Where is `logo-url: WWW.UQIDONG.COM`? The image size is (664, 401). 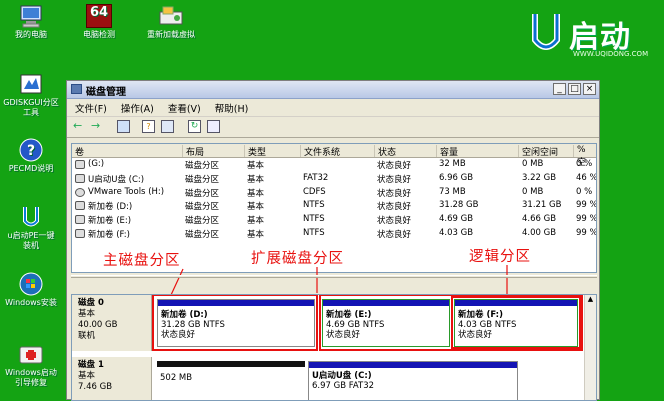
logo-url: WWW.UQIDONG.COM is located at coordinates (611, 54).